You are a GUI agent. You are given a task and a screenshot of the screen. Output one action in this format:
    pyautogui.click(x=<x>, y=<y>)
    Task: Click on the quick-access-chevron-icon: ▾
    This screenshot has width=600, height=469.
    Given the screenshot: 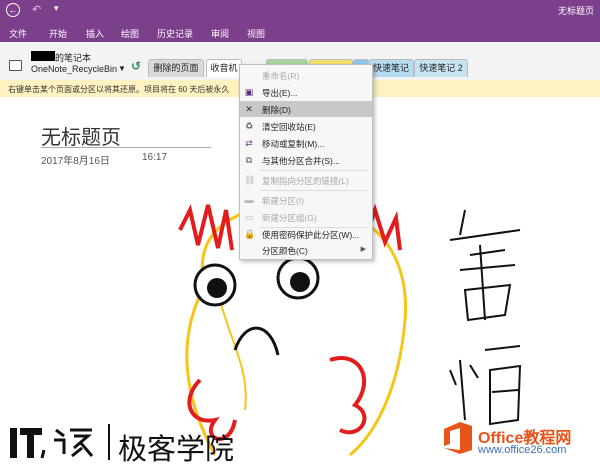 What is the action you would take?
    pyautogui.click(x=56, y=8)
    